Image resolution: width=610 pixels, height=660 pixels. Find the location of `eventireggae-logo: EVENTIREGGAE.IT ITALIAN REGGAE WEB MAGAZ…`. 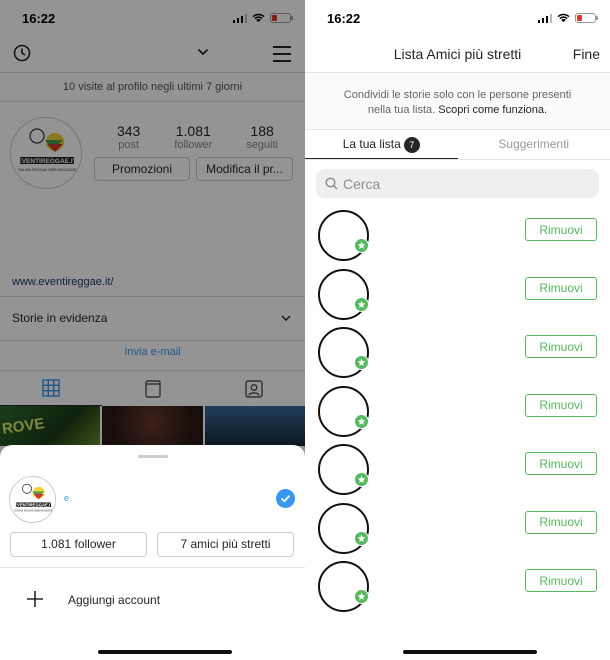

eventireggae-logo: EVENTIREGGAE.IT ITALIAN REGGAE WEB MAGAZ… is located at coordinates (33, 498).